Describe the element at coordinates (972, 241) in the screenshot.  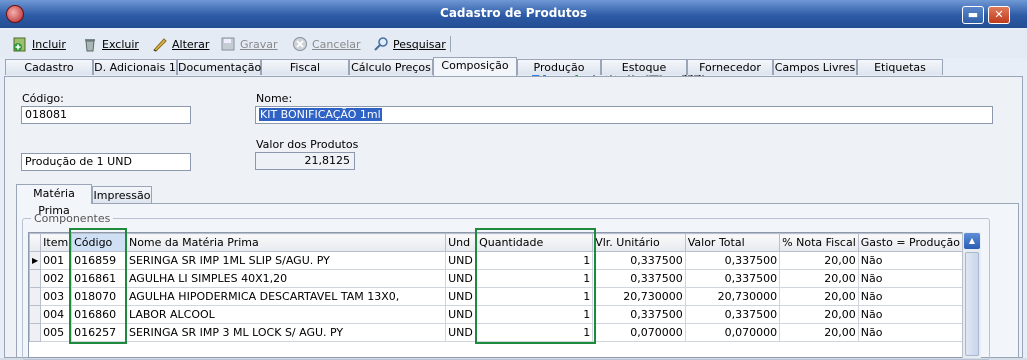
I see `scroll-up-icon: ▲` at that location.